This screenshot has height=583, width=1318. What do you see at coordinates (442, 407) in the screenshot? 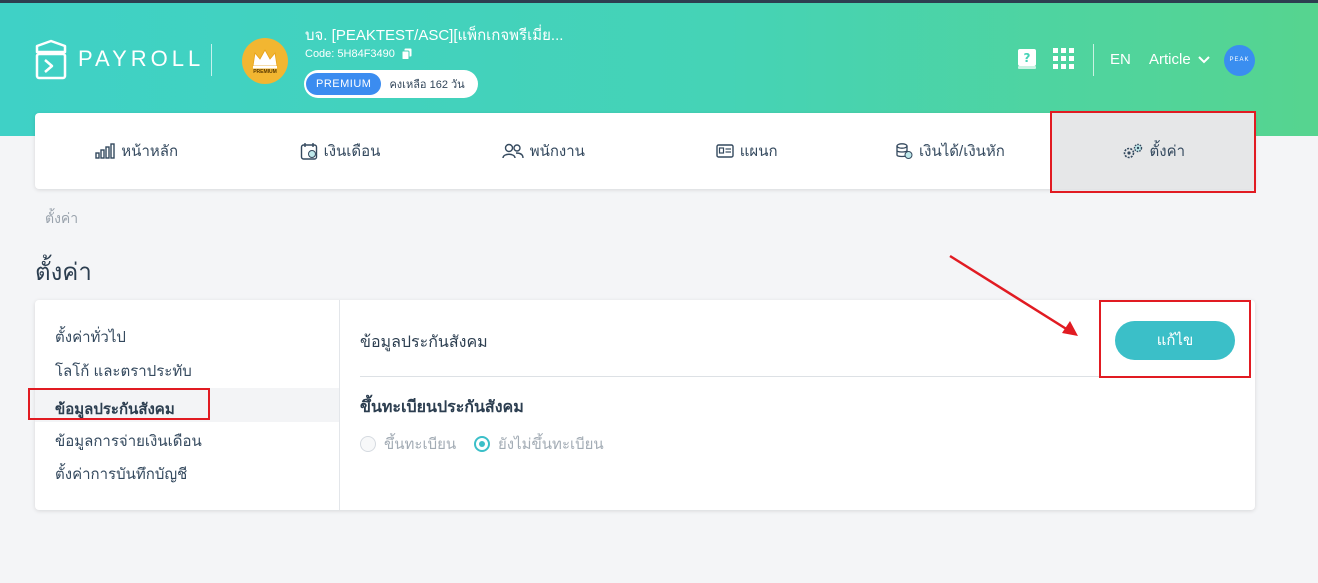
I see `subsection-title: ขึ้นทะเบียนประกันสังคม` at bounding box center [442, 407].